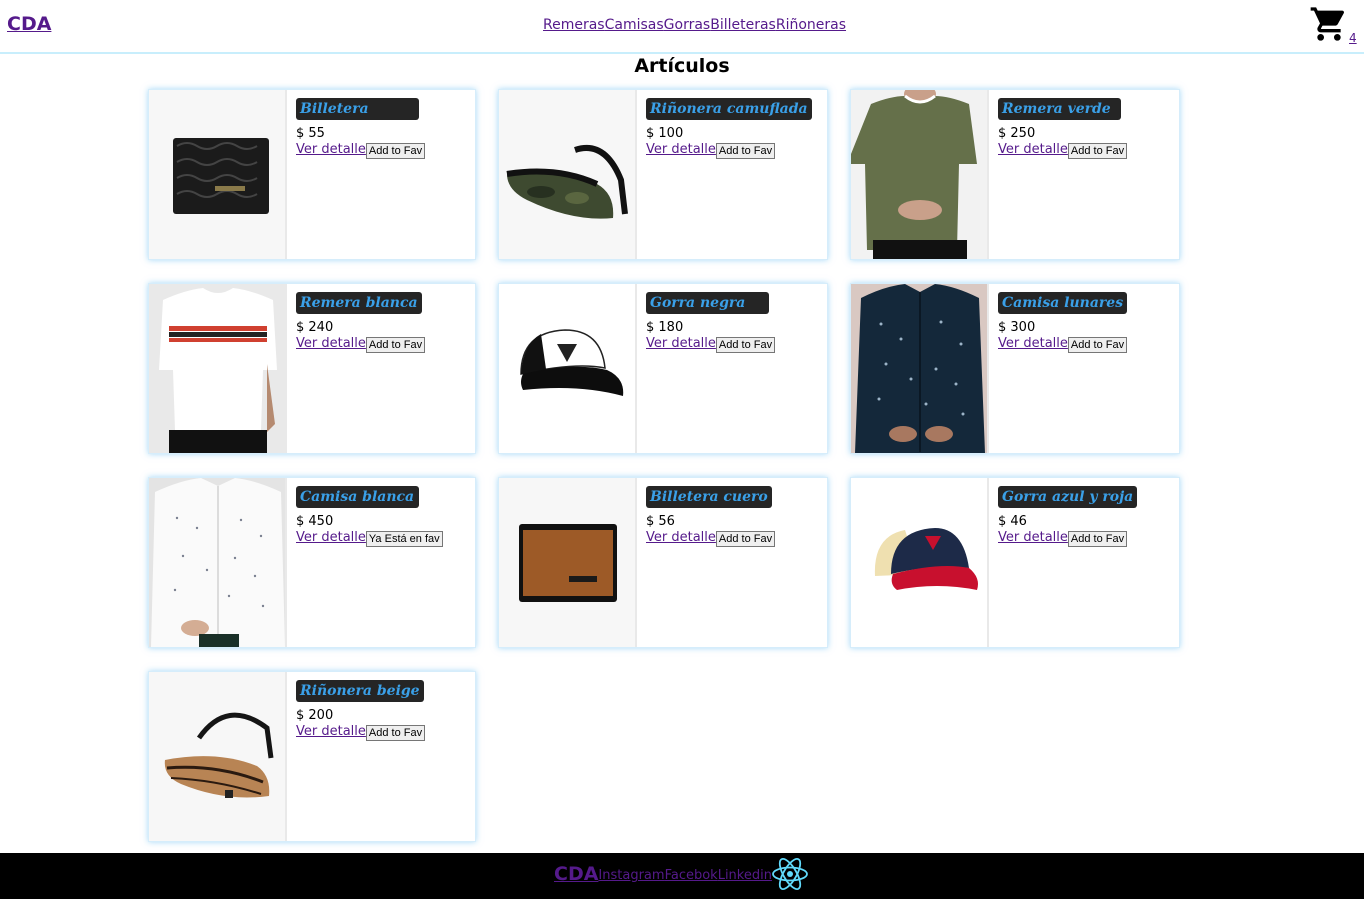 The image size is (1364, 899). I want to click on product-image-blue-red-cap, so click(920, 562).